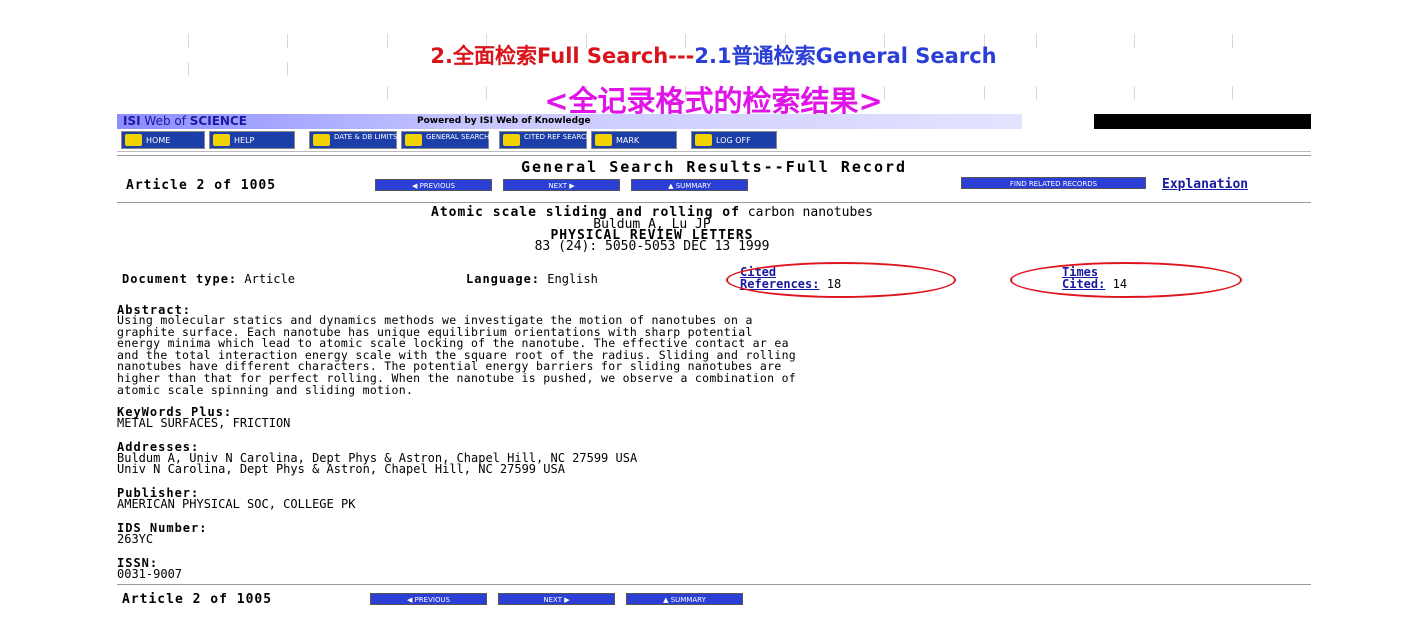 Image resolution: width=1427 pixels, height=637 pixels. What do you see at coordinates (133, 140) in the screenshot?
I see `home-icon` at bounding box center [133, 140].